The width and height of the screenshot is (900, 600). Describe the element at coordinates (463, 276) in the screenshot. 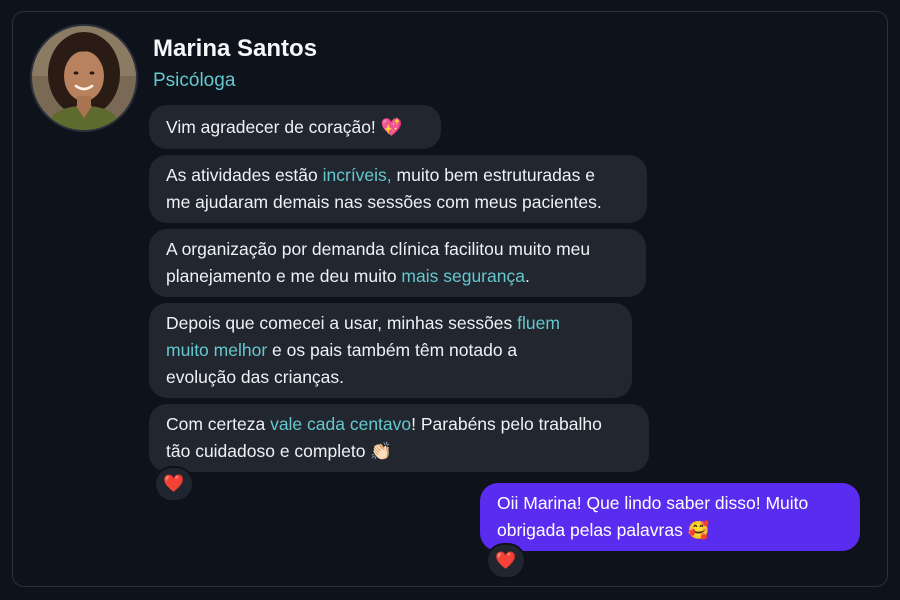

I see `highlighted-text: mais segurança` at that location.